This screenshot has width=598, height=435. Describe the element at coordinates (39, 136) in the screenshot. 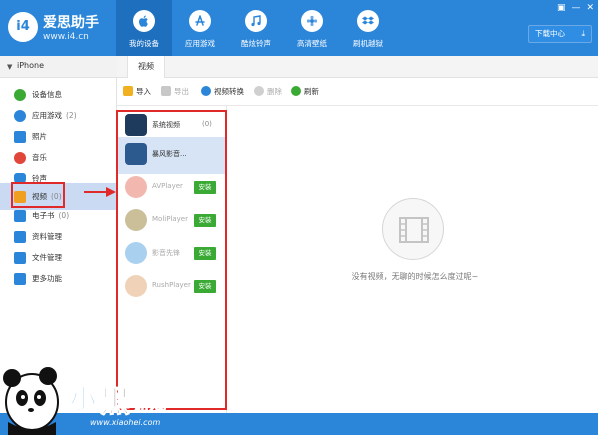

I see `sidebar-item-label: 照片` at that location.